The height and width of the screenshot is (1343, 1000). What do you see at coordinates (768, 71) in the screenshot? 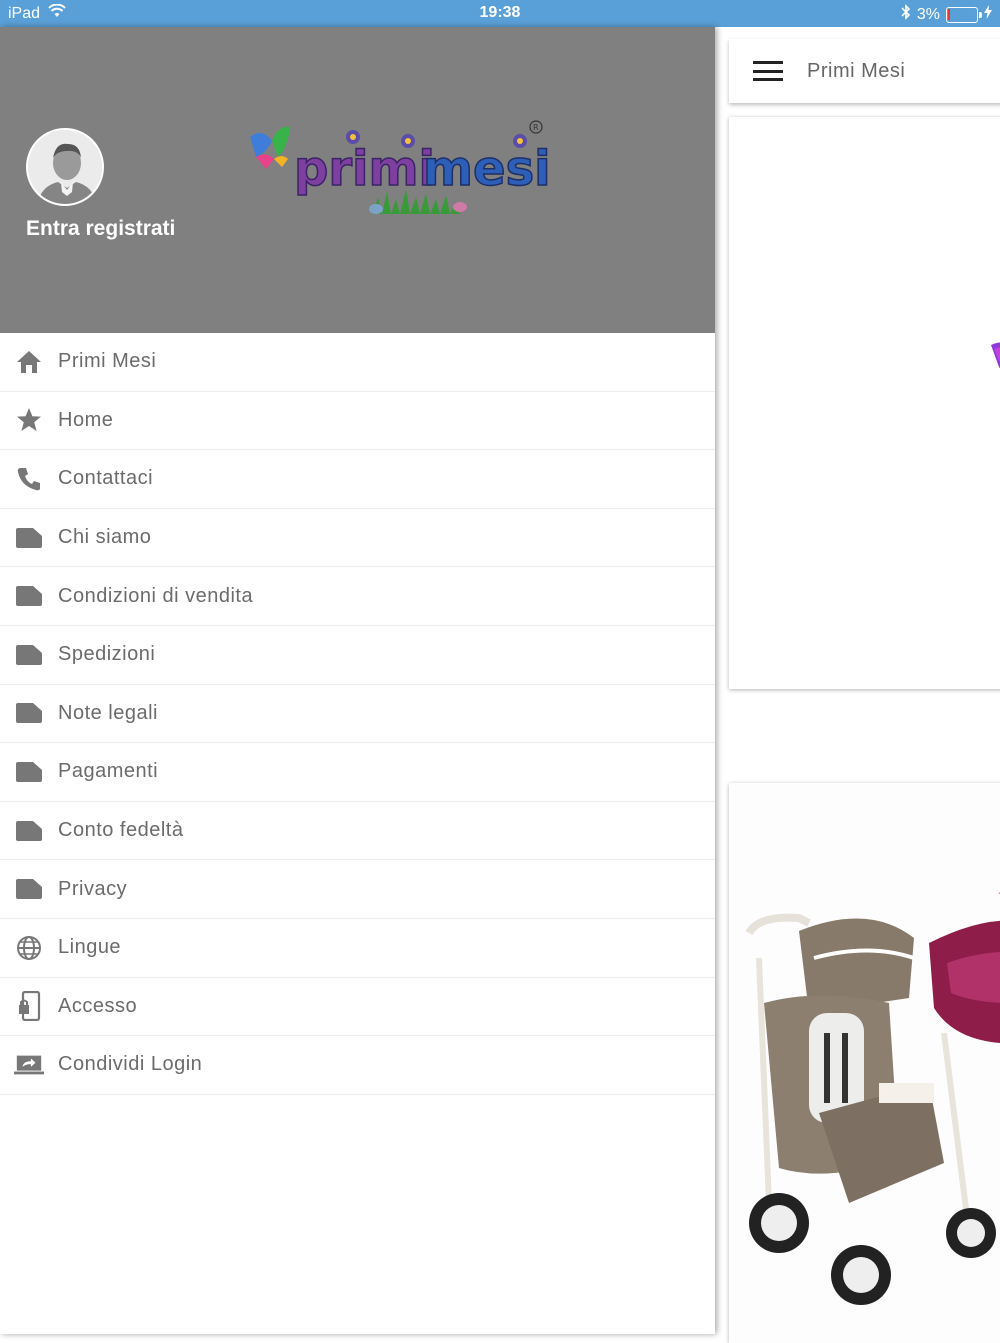
I see `menu-icon` at bounding box center [768, 71].